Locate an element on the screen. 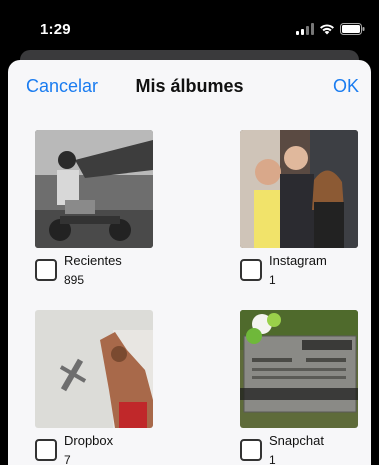 Image resolution: width=379 pixels, height=465 pixels. album-name: Dropbox is located at coordinates (89, 440).